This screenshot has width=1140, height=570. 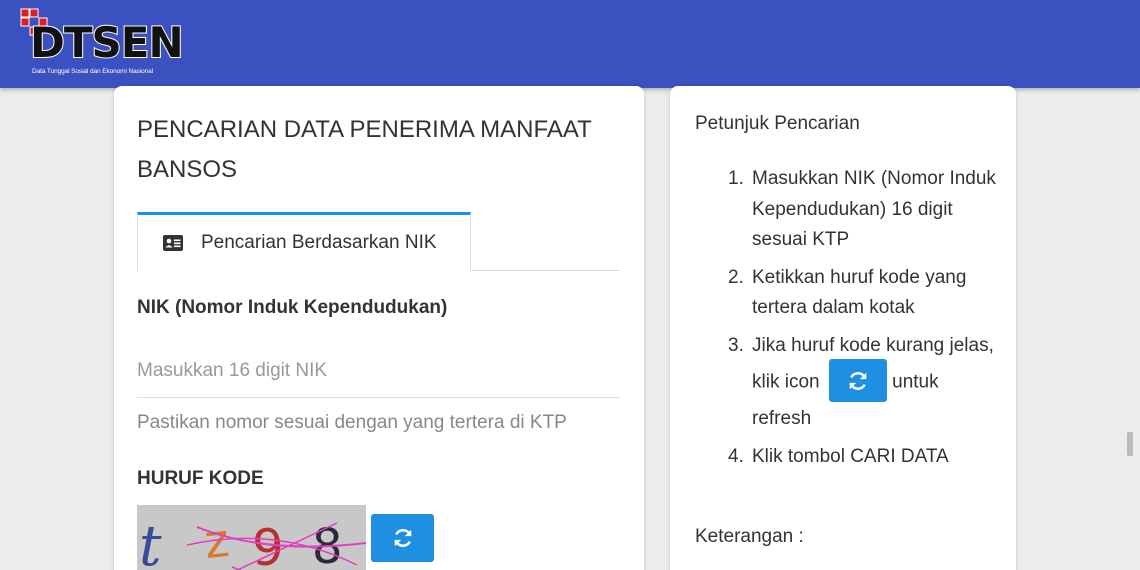 I want to click on instruction-step: 4. Klik tombol CARI DATA, so click(x=838, y=456).